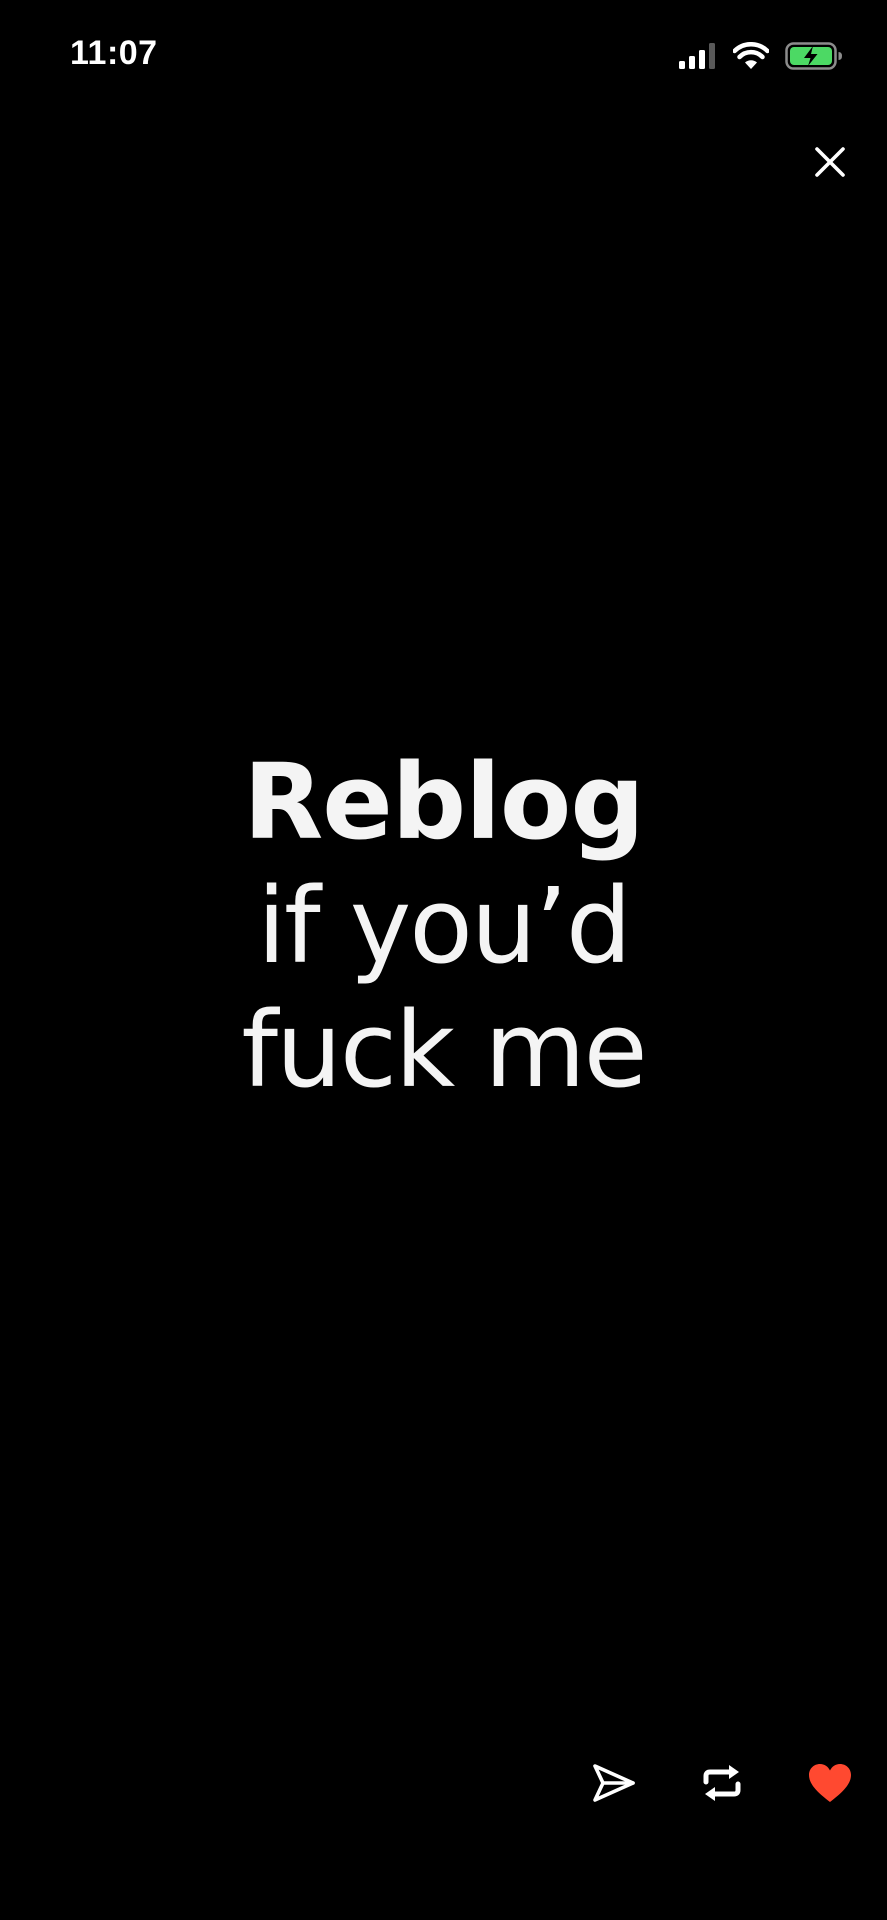  Describe the element at coordinates (751, 56) in the screenshot. I see `wifi-icon` at that location.